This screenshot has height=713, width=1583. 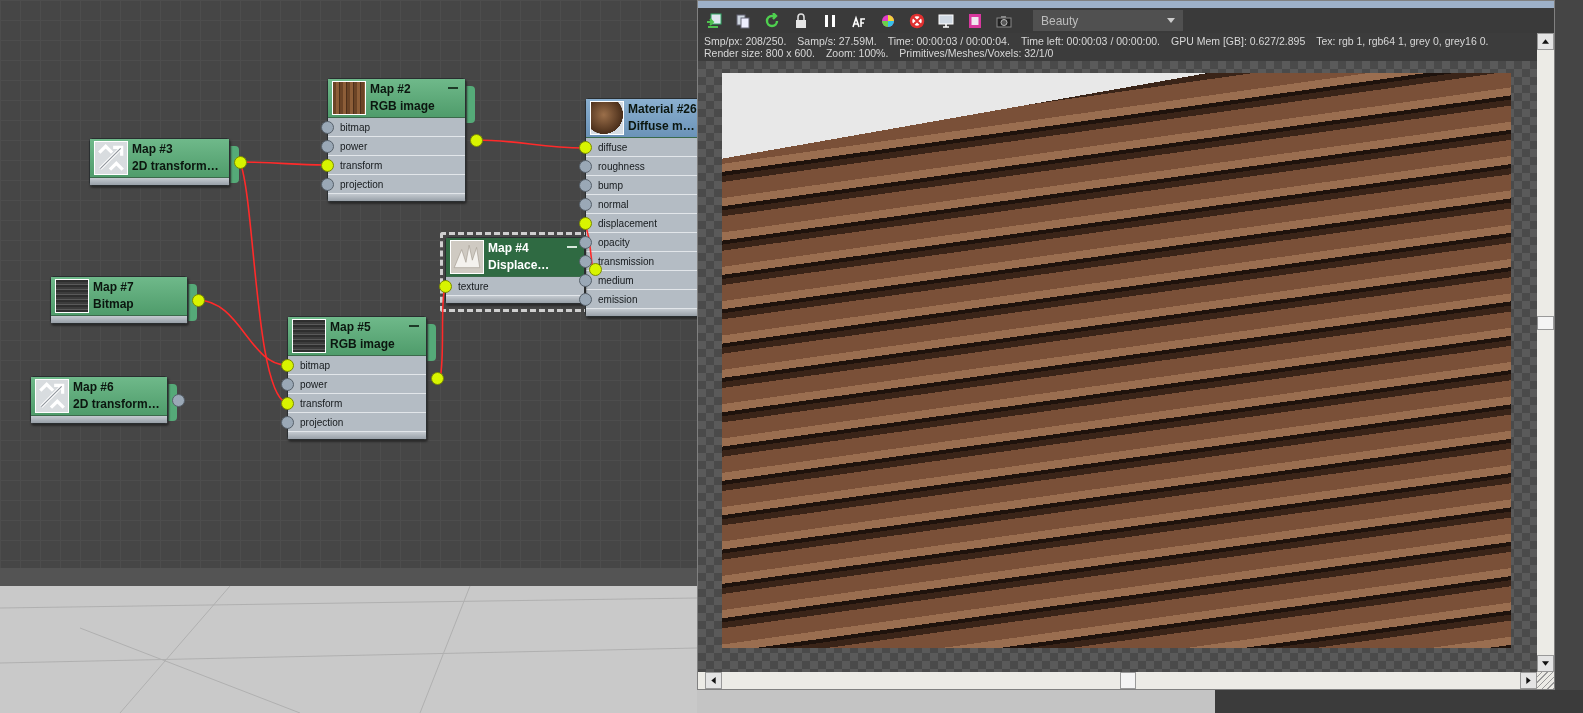 What do you see at coordinates (759, 53) in the screenshot?
I see `render-stat: Render size: 800 x 600.` at bounding box center [759, 53].